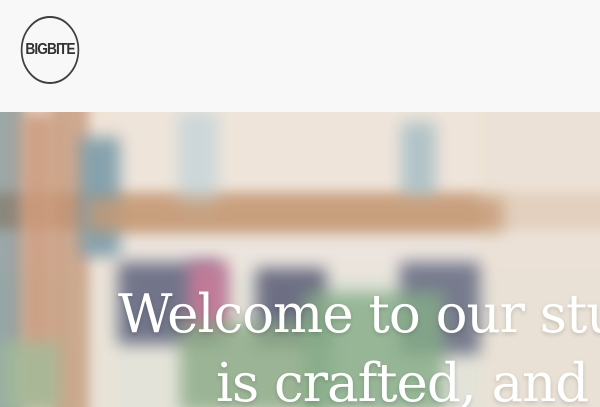  I want to click on bigbite-logo-link: BIGBITE, so click(50, 50).